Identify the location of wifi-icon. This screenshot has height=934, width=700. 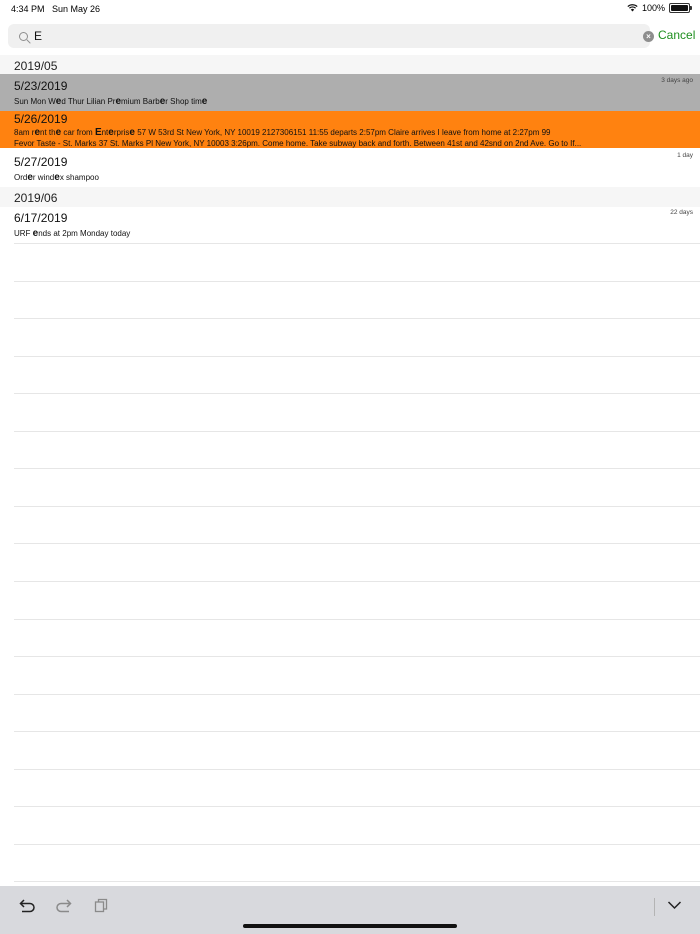
(632, 8).